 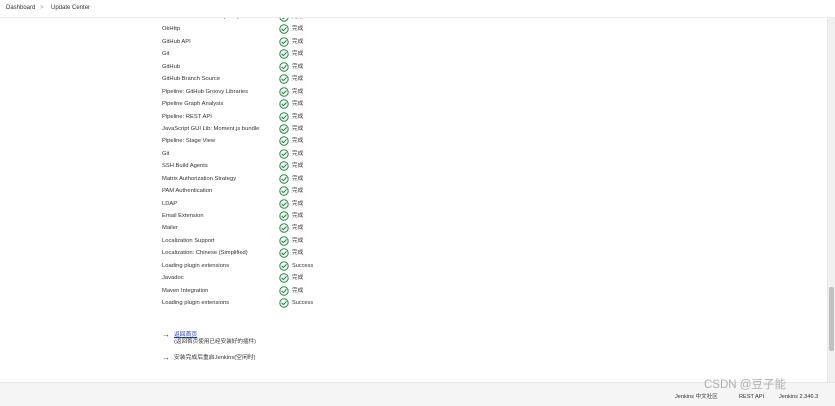 I want to click on breadcrumb-update-center: Update Center, so click(x=70, y=8).